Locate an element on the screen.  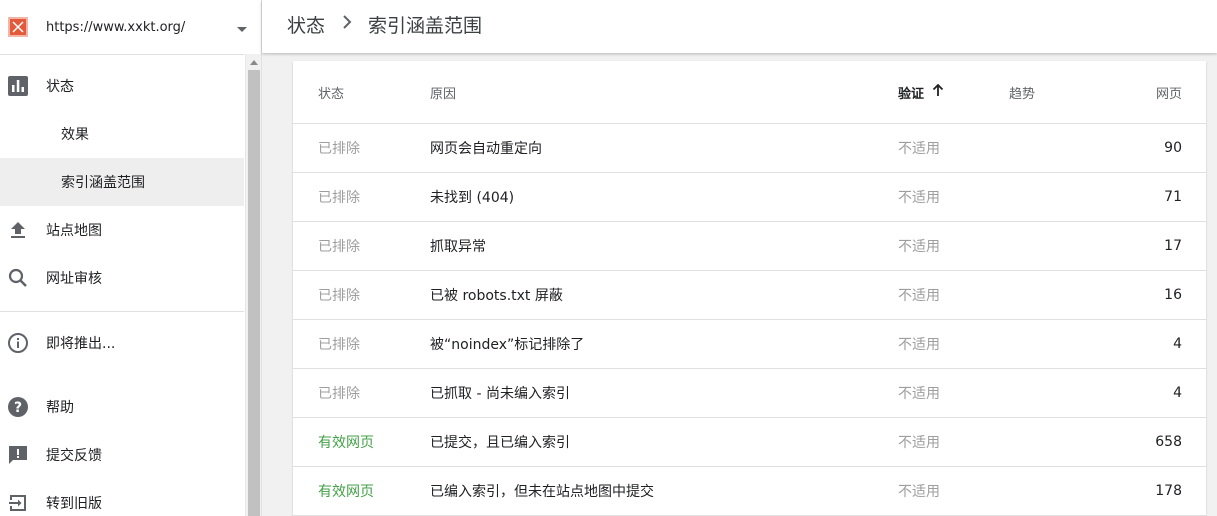
table-row: 有效网页 已编入索引，但未在站点地图中提交 不适用 178 is located at coordinates (749, 491).